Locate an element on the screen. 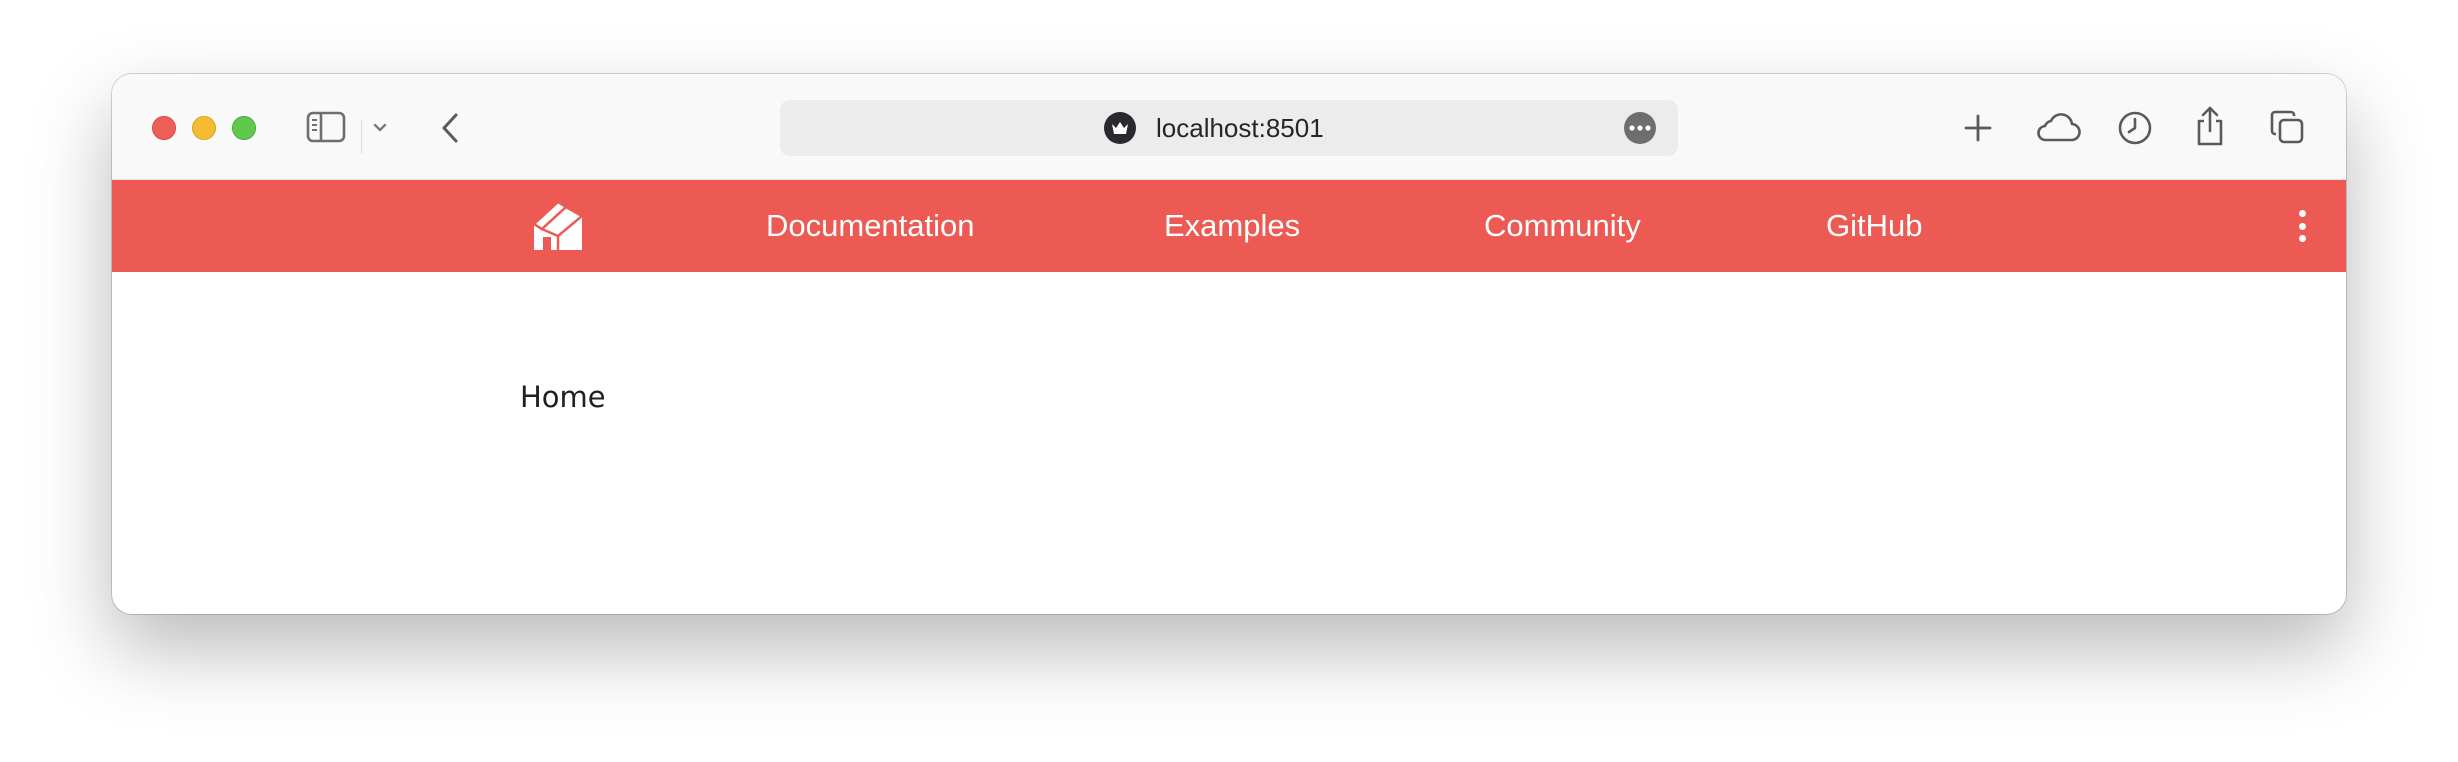 The width and height of the screenshot is (2458, 762). crown-icon is located at coordinates (1120, 128).